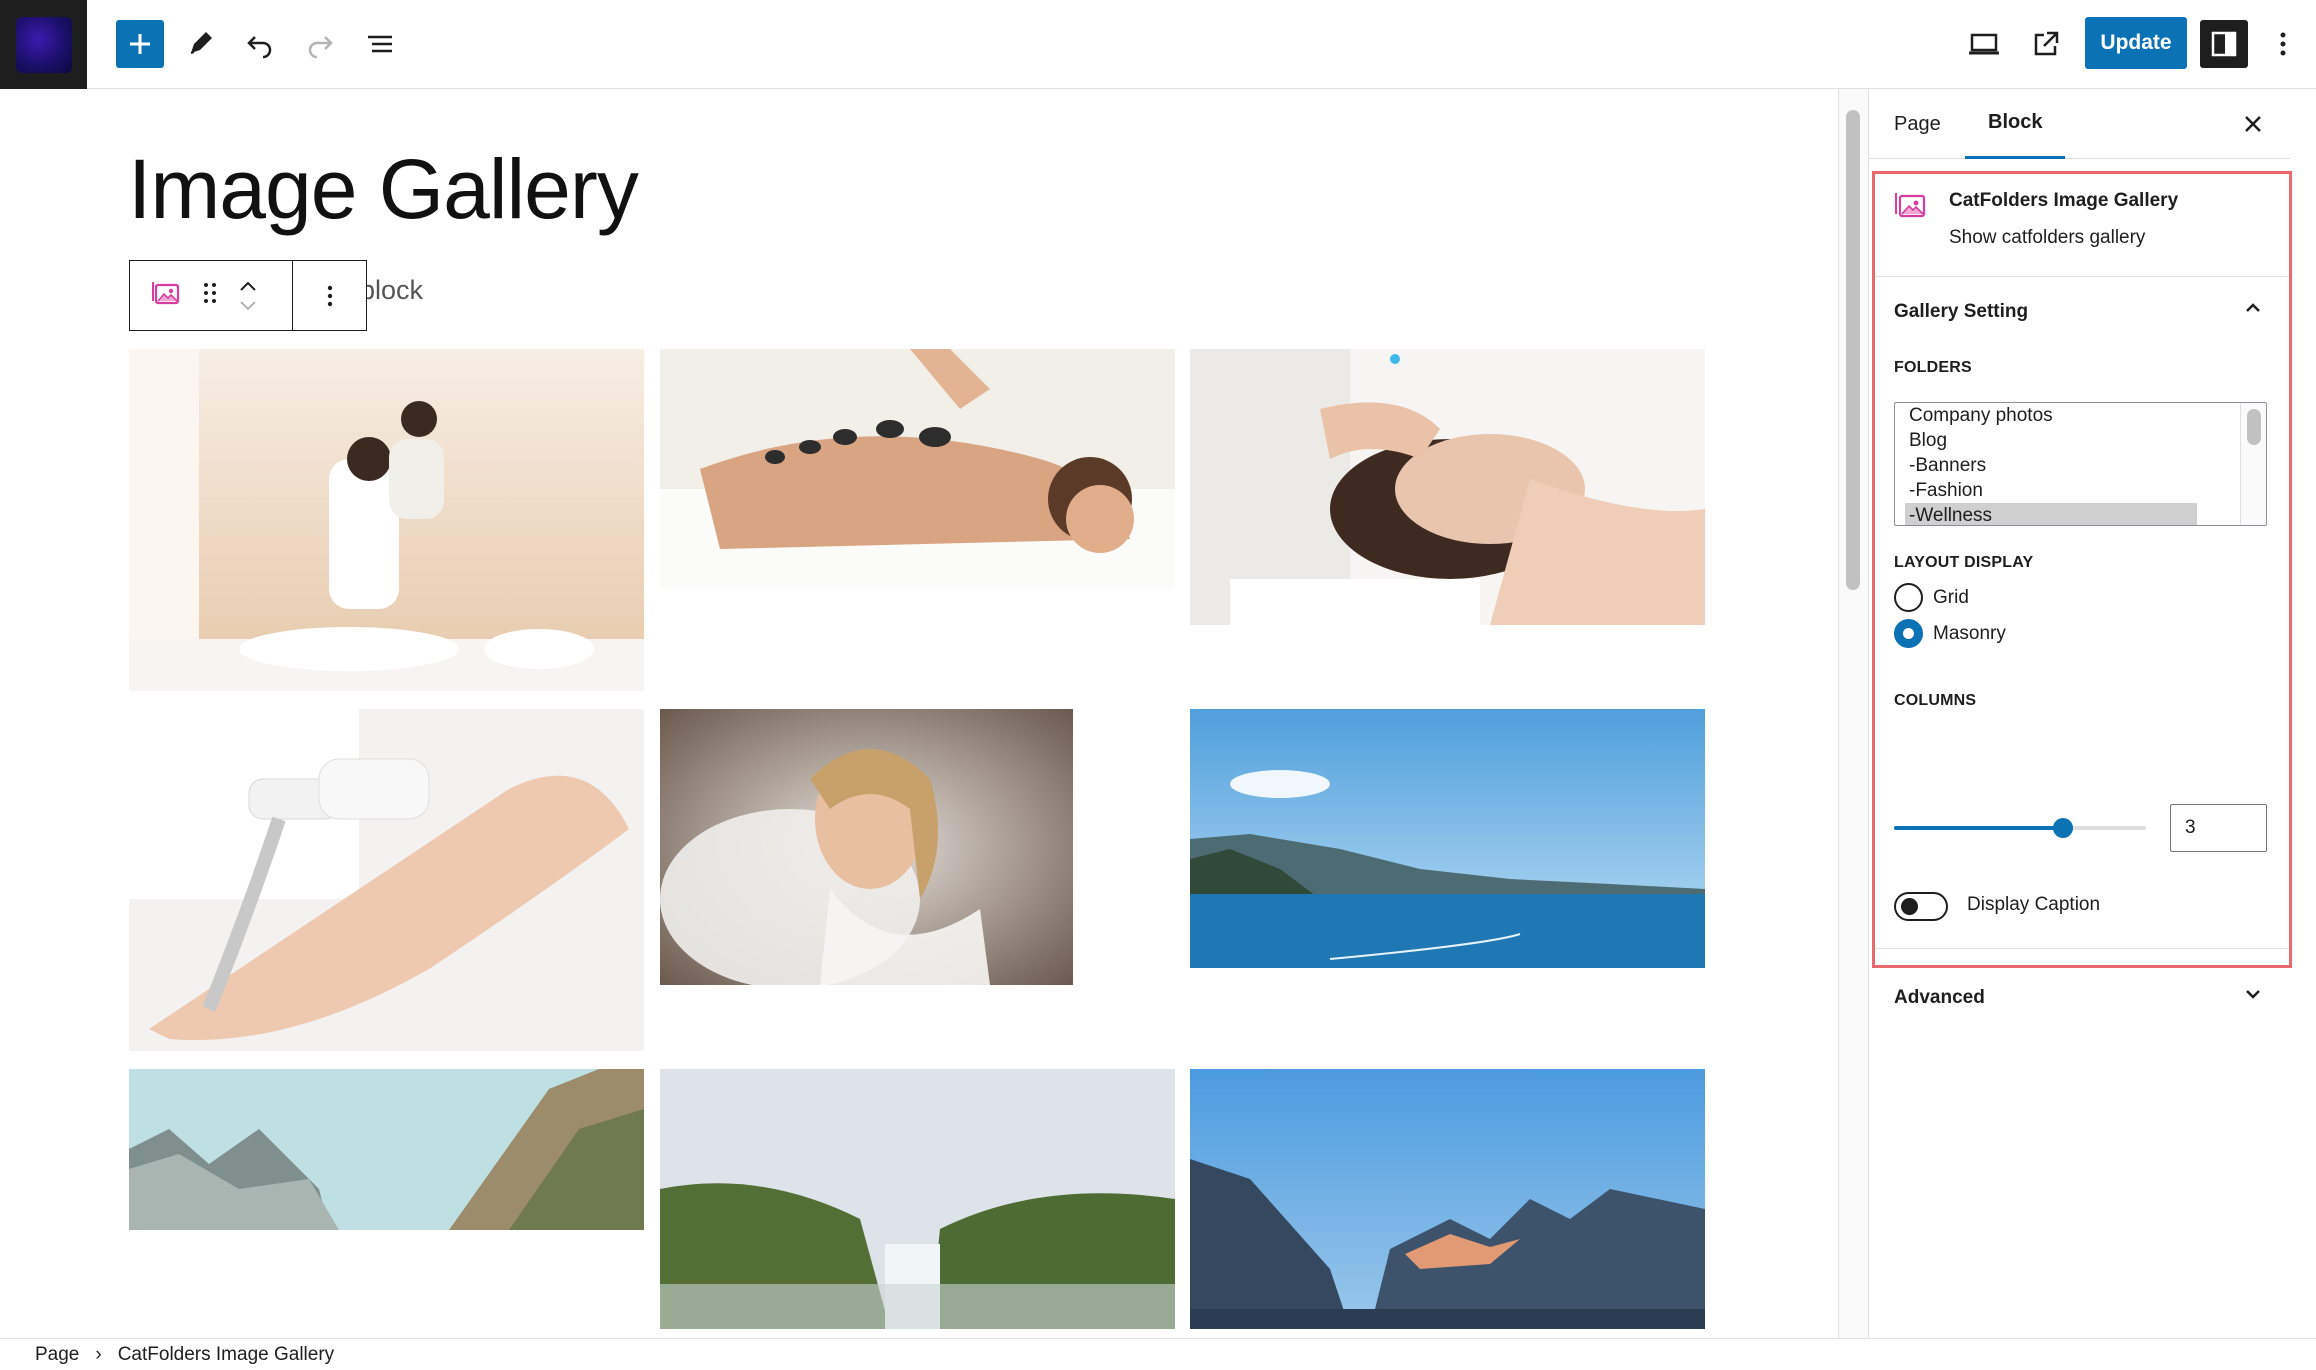 Image resolution: width=2316 pixels, height=1370 pixels. I want to click on site-logo-button, so click(43, 44).